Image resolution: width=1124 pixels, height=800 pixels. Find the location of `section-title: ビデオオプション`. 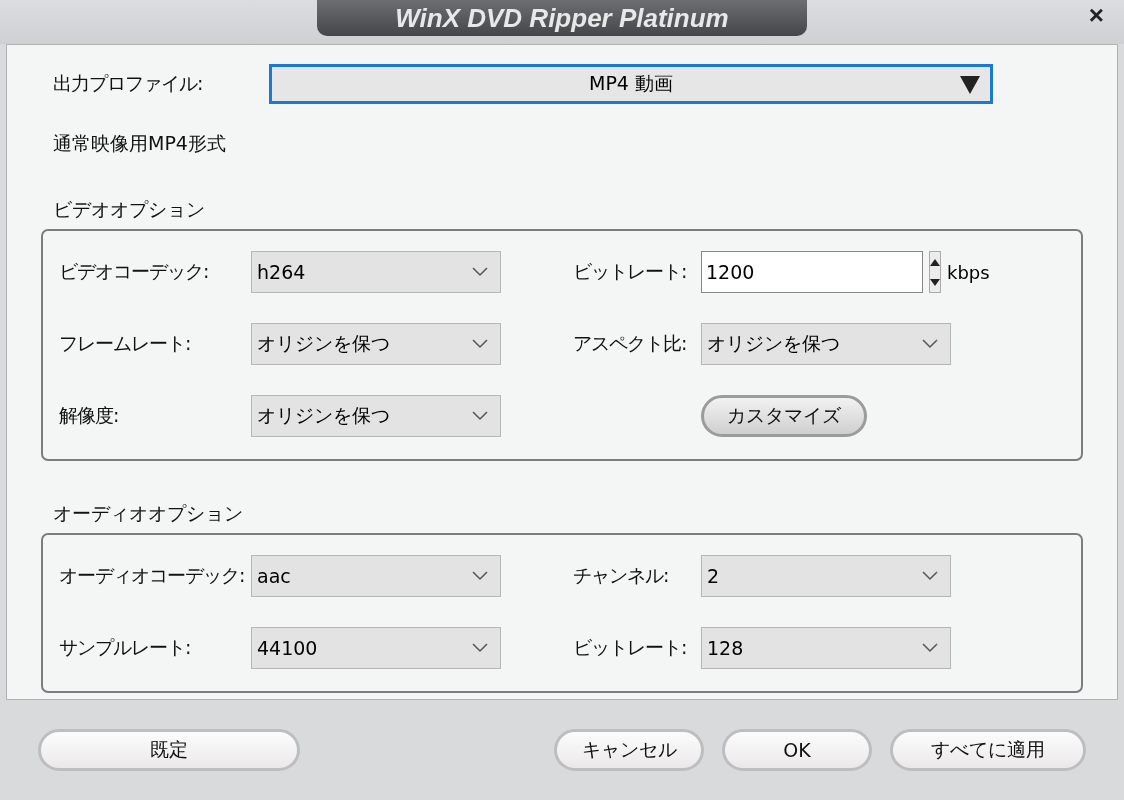

section-title: ビデオオプション is located at coordinates (129, 209).